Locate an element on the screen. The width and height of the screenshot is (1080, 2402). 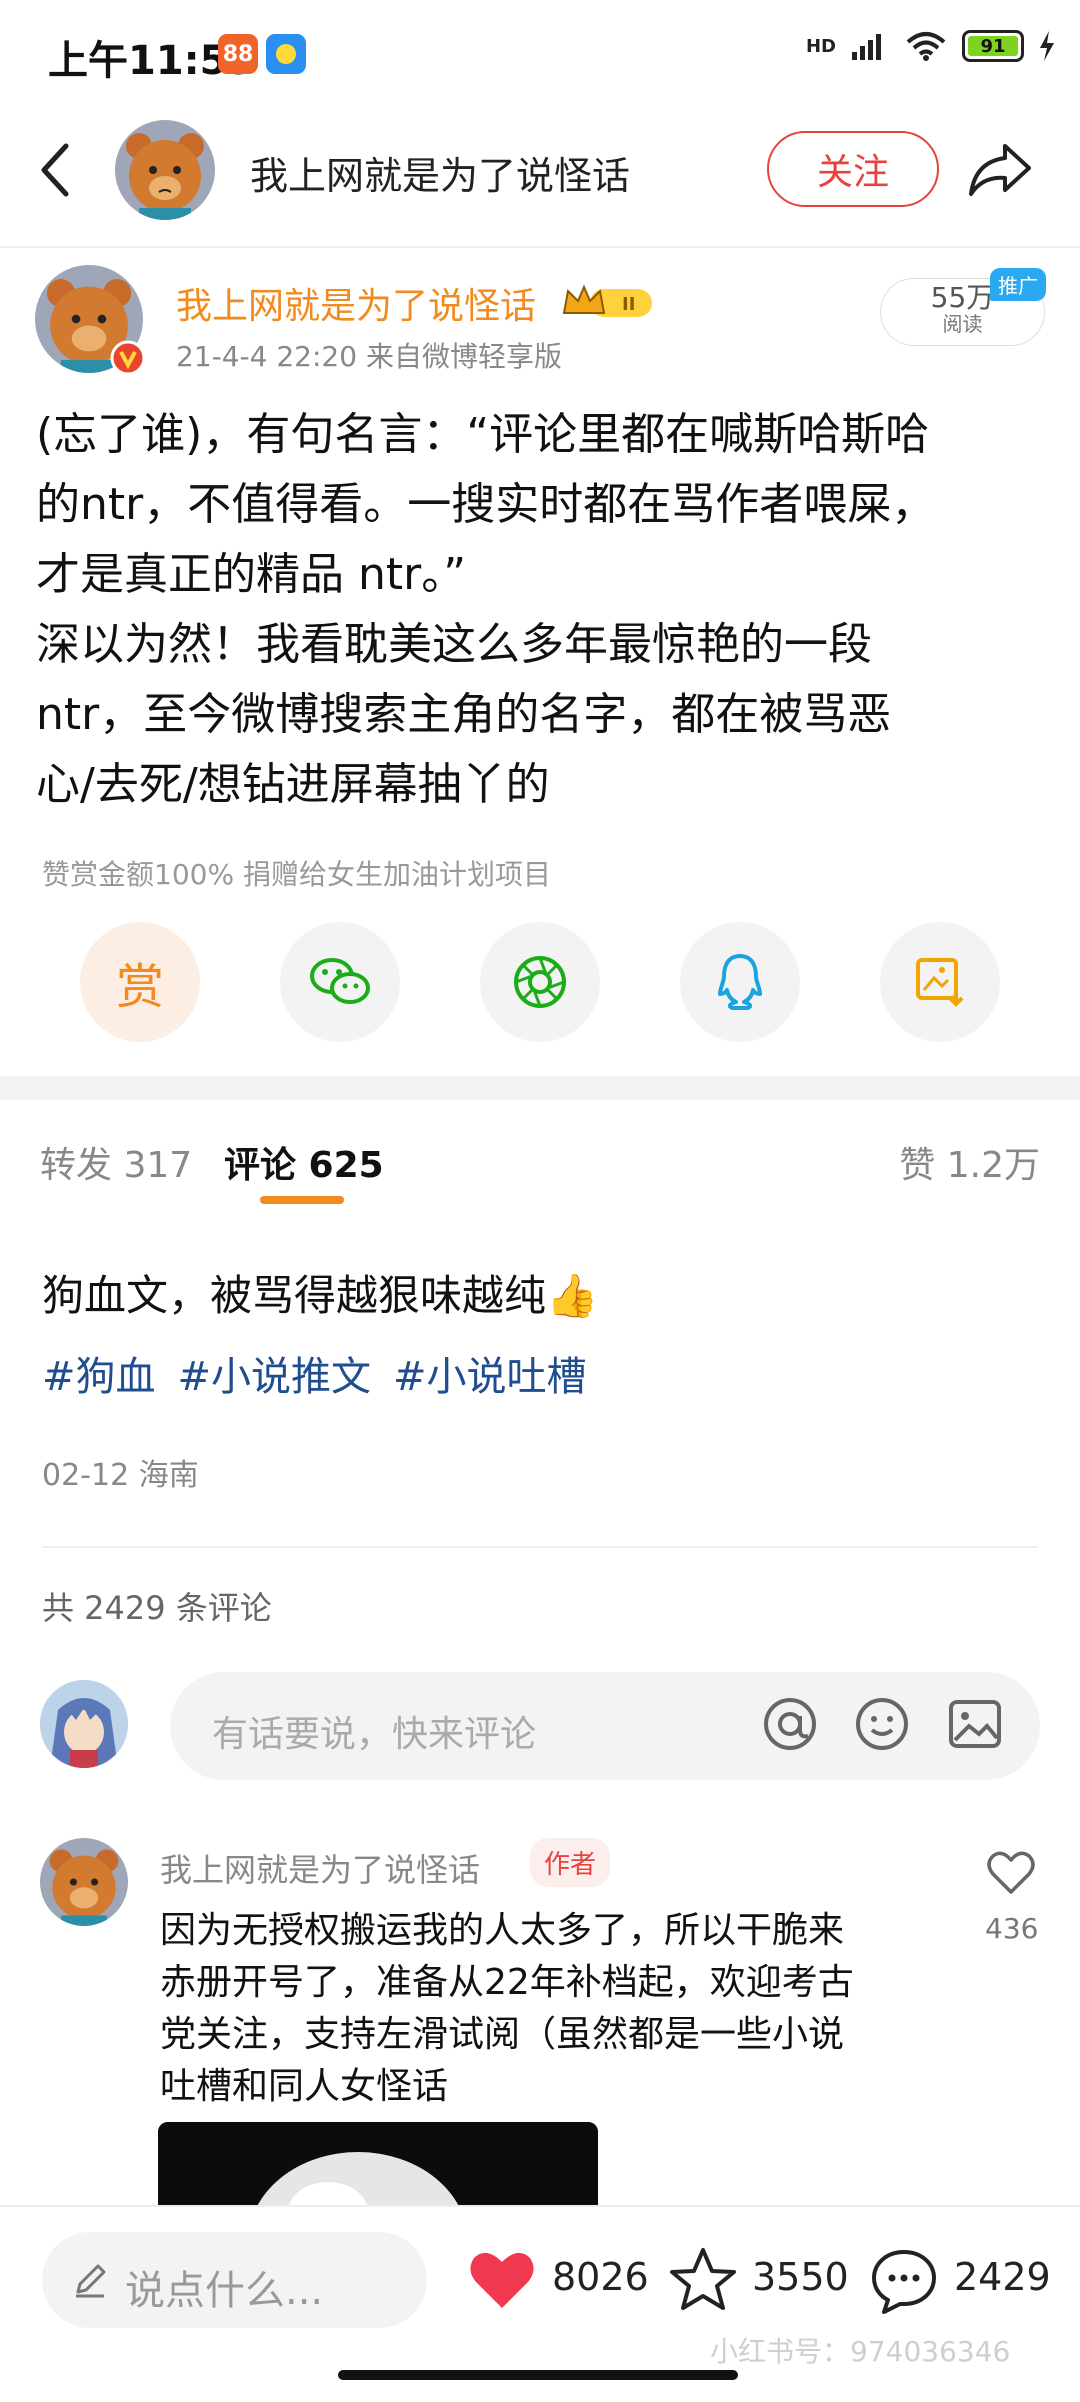
moments-share-button is located at coordinates (540, 982).